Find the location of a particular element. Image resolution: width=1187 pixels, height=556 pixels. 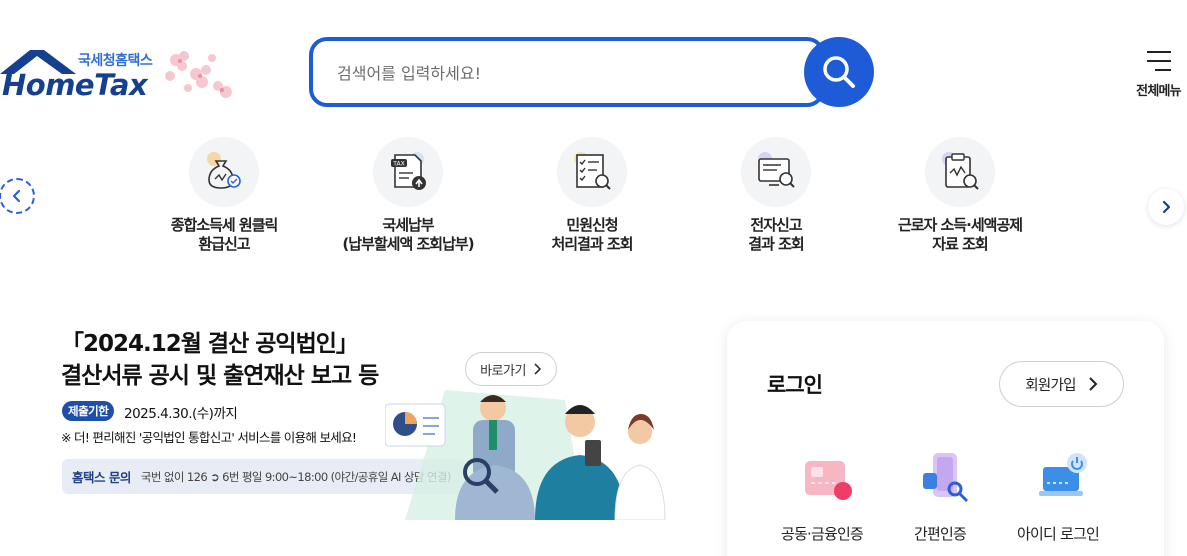

quick-menu-item-civil-petition-result: 민원신청 처리결과 조회 is located at coordinates (592, 199).